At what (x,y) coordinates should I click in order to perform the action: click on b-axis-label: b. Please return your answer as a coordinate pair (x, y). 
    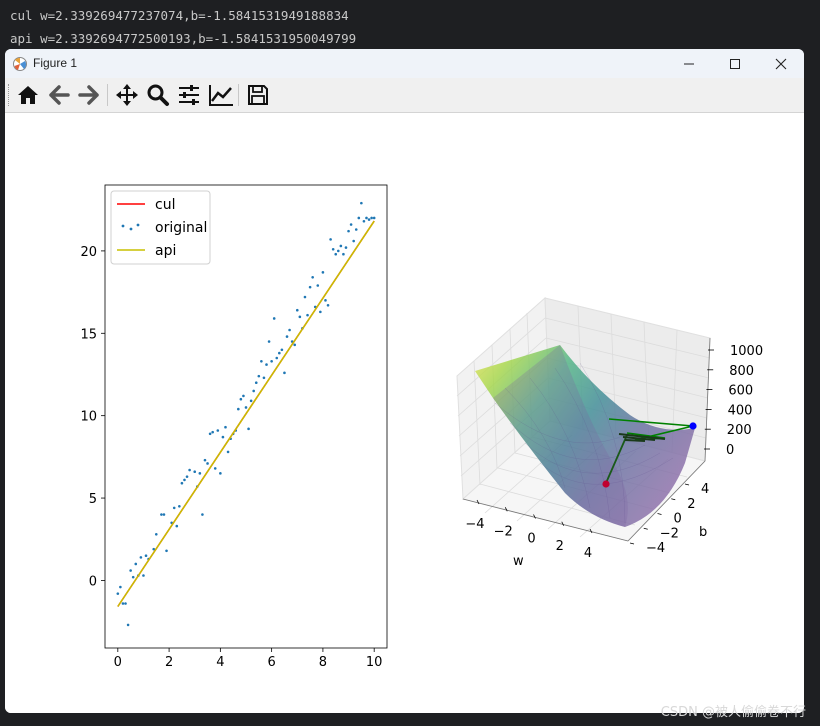
    Looking at the image, I should click on (703, 532).